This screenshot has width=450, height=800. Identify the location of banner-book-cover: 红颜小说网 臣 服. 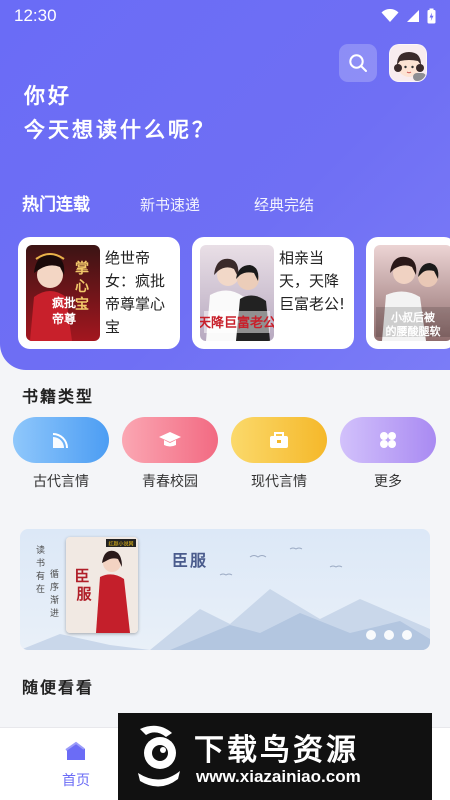
(102, 585).